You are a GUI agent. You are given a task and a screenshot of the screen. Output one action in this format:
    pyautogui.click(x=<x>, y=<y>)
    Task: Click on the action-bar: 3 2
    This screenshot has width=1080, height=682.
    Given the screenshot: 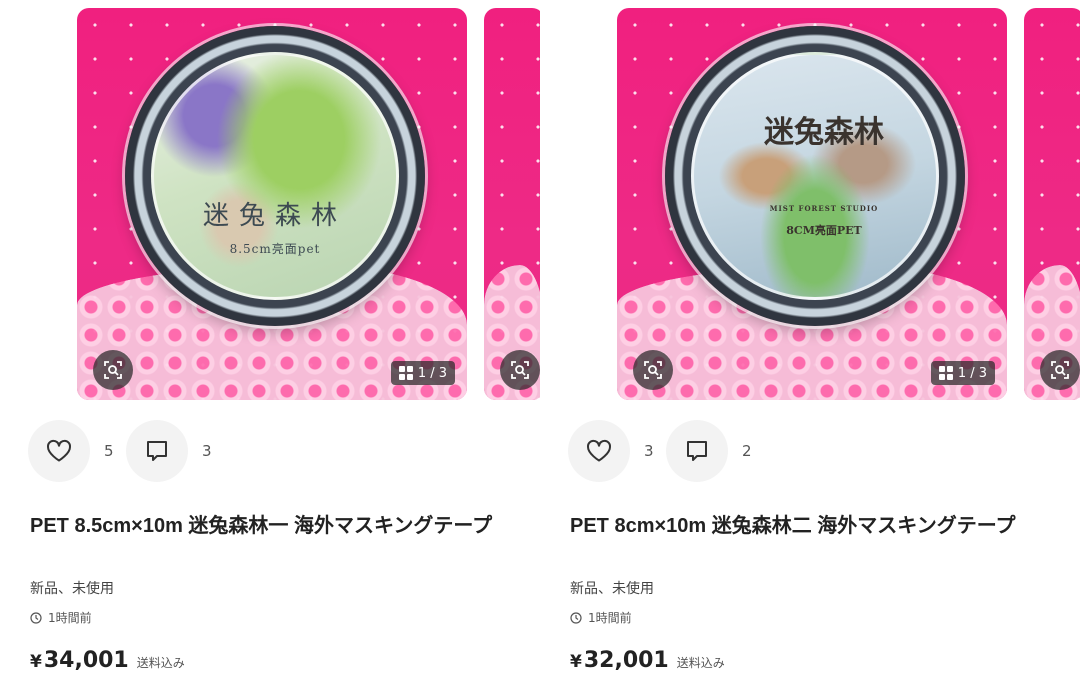 What is the action you would take?
    pyautogui.click(x=666, y=451)
    